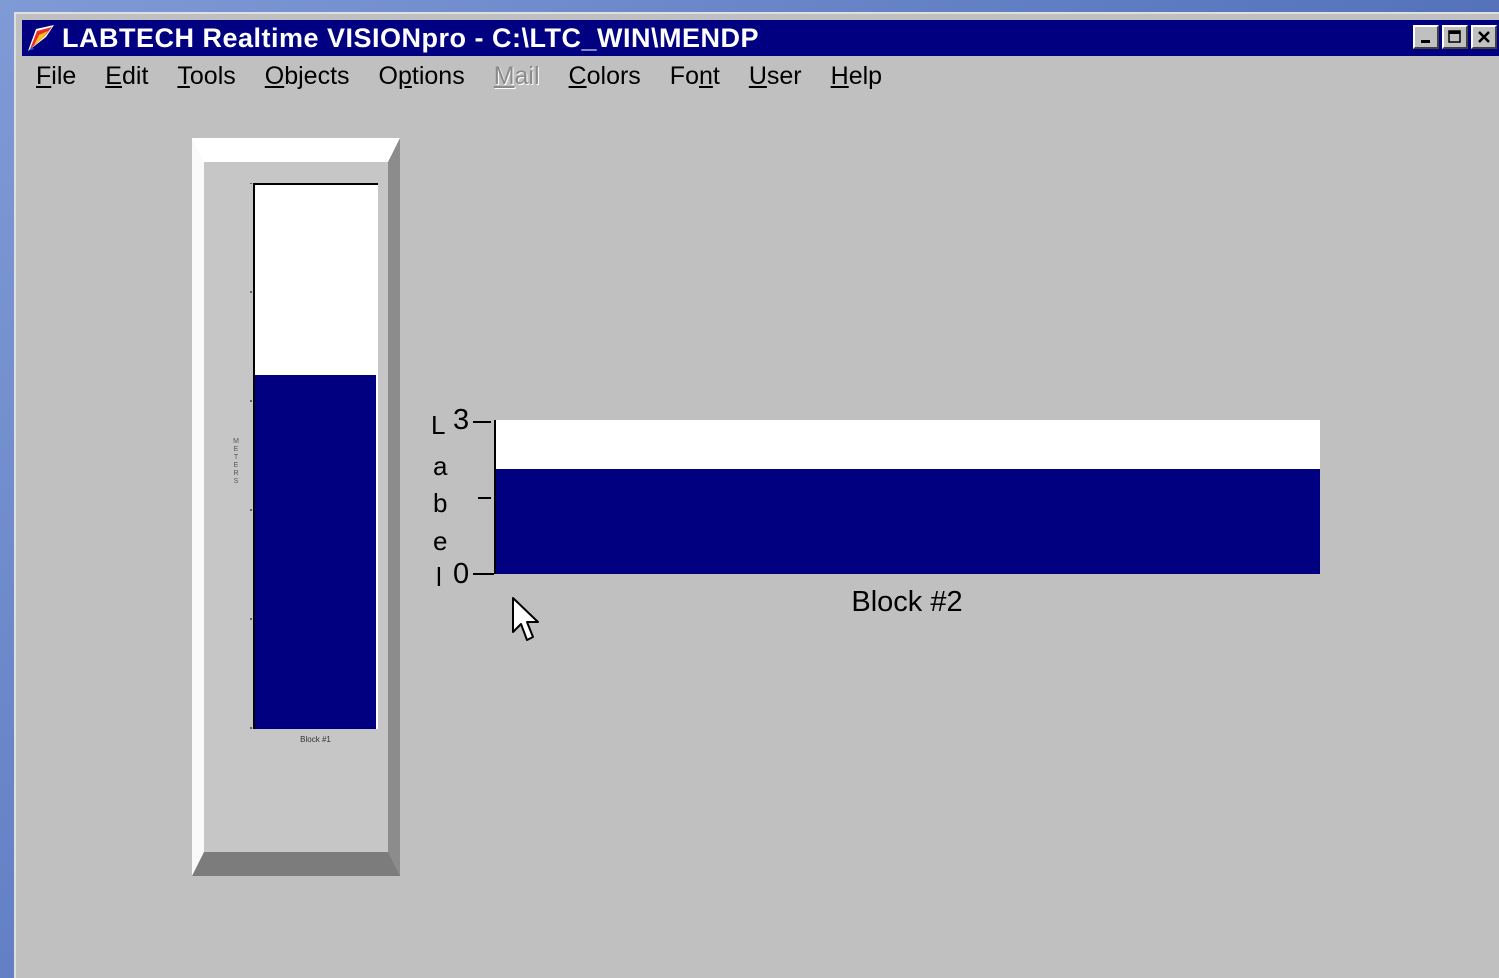 The height and width of the screenshot is (978, 1499). What do you see at coordinates (482, 422) in the screenshot?
I see `tick-max` at bounding box center [482, 422].